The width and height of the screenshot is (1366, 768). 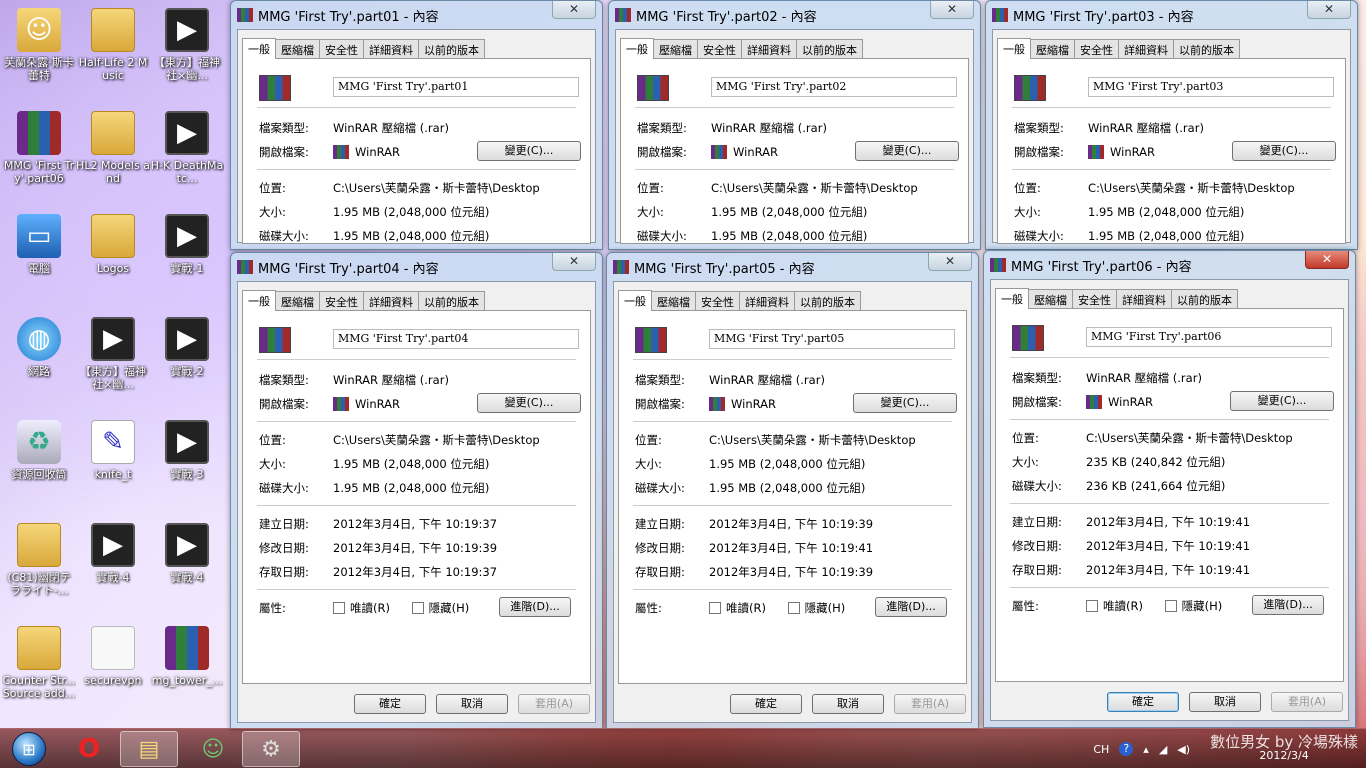 What do you see at coordinates (1126, 749) in the screenshot?
I see `help-icon: ?` at bounding box center [1126, 749].